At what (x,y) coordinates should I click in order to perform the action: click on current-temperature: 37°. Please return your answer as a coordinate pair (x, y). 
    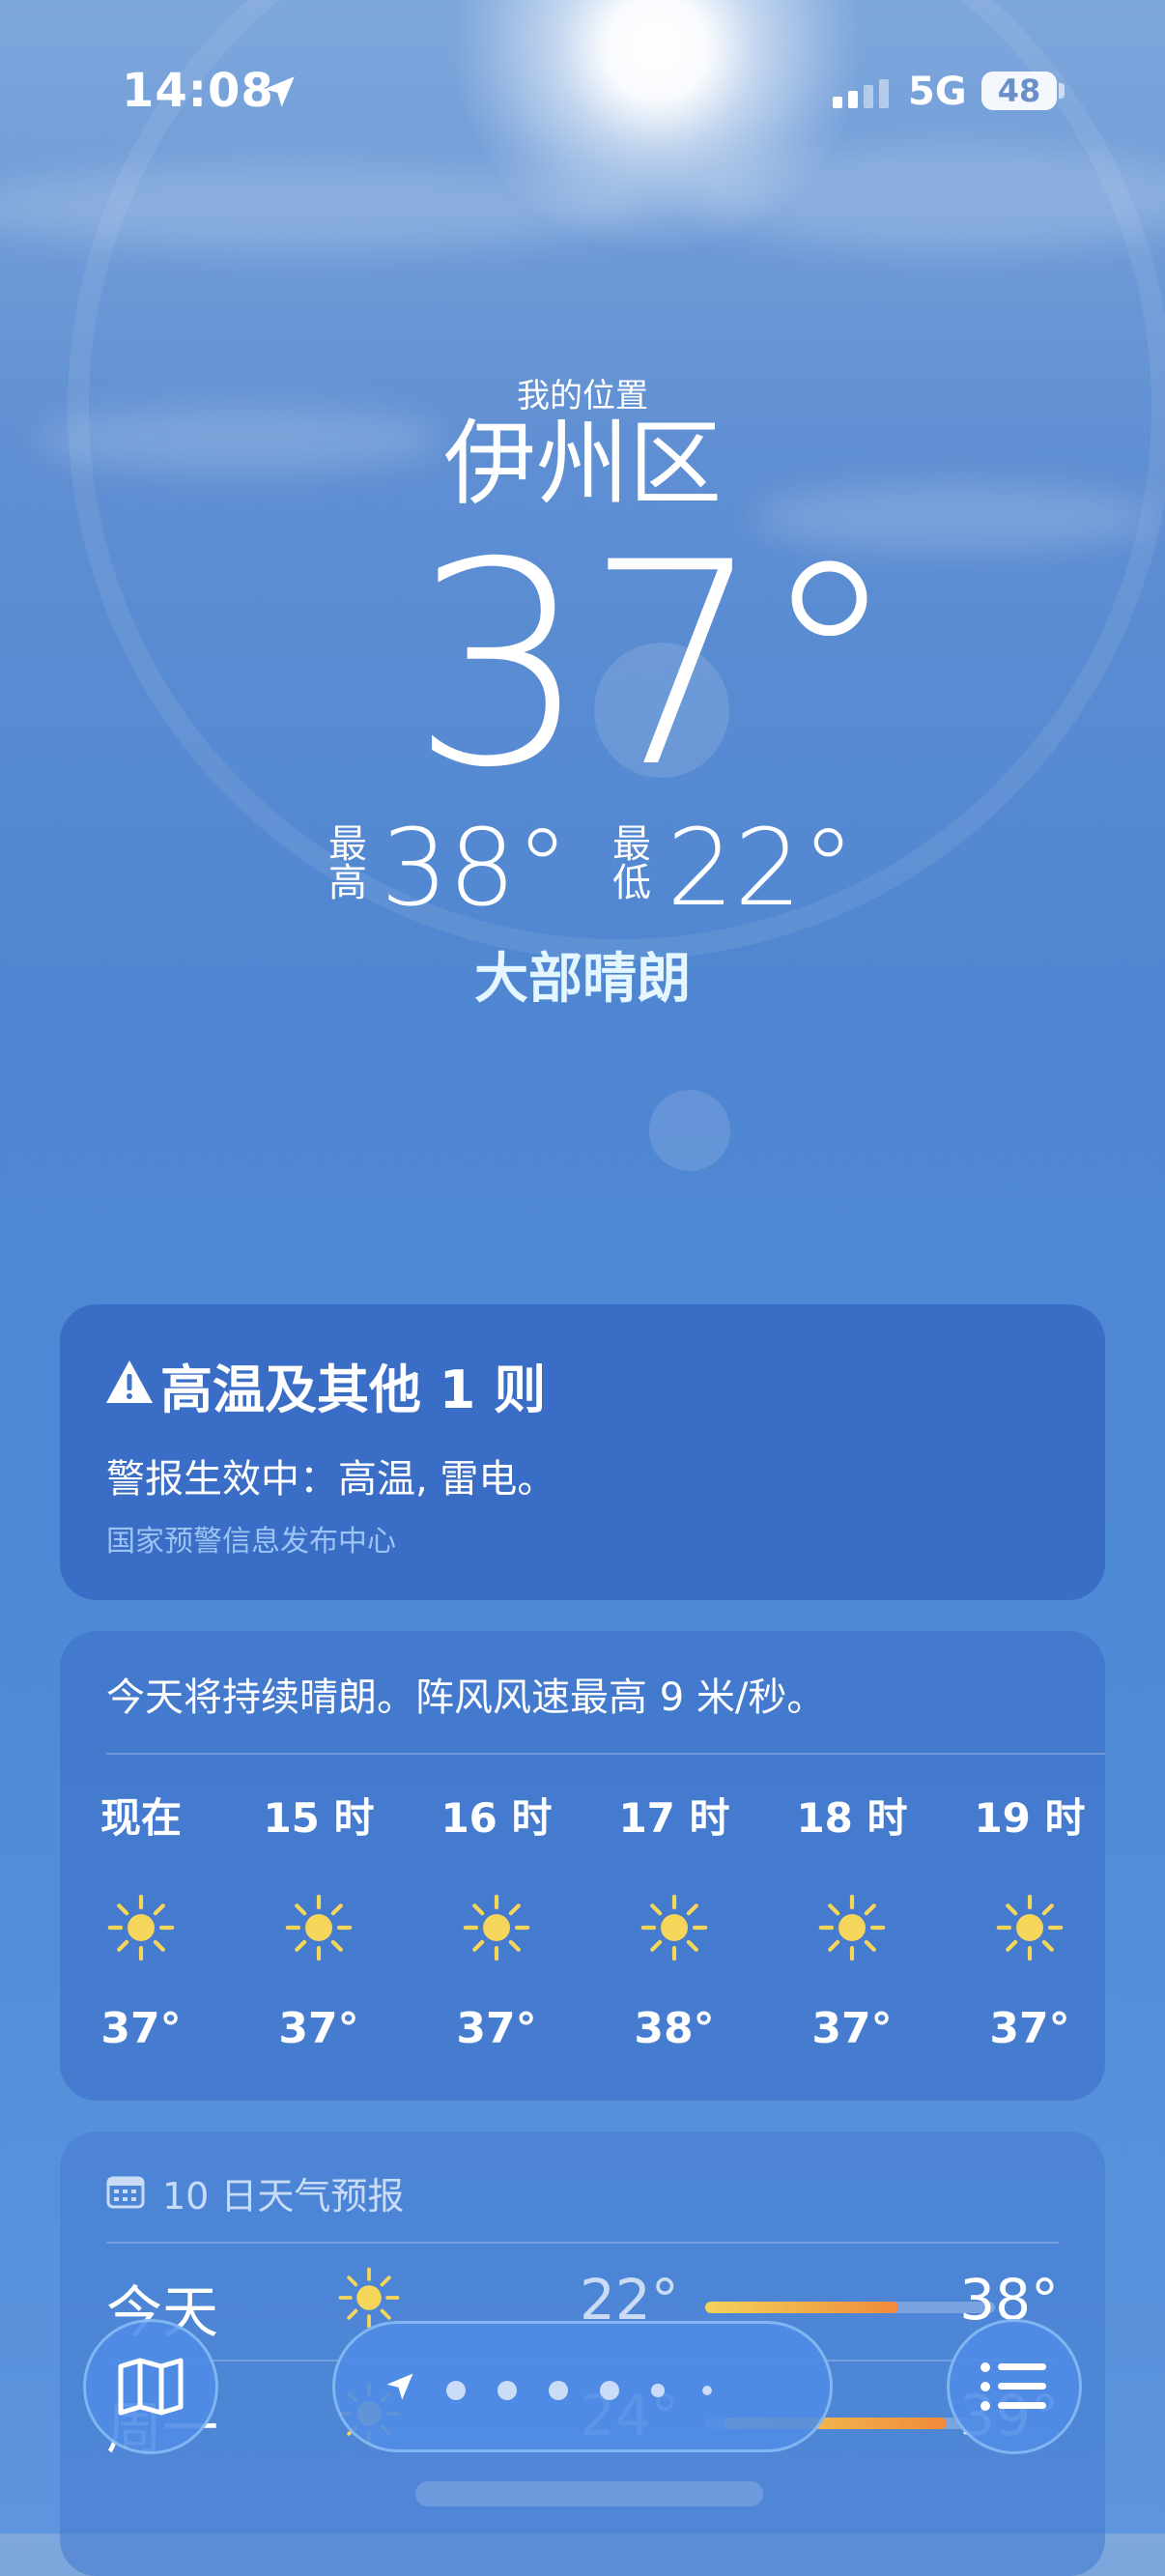
    Looking at the image, I should click on (655, 666).